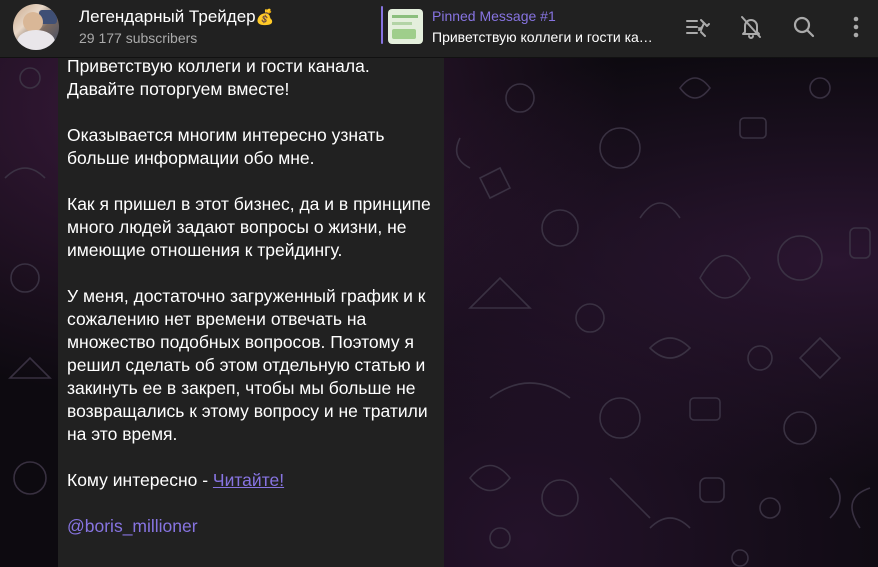 The image size is (878, 567). I want to click on invite-line: Давайте поторгуем вместе!, so click(178, 89).